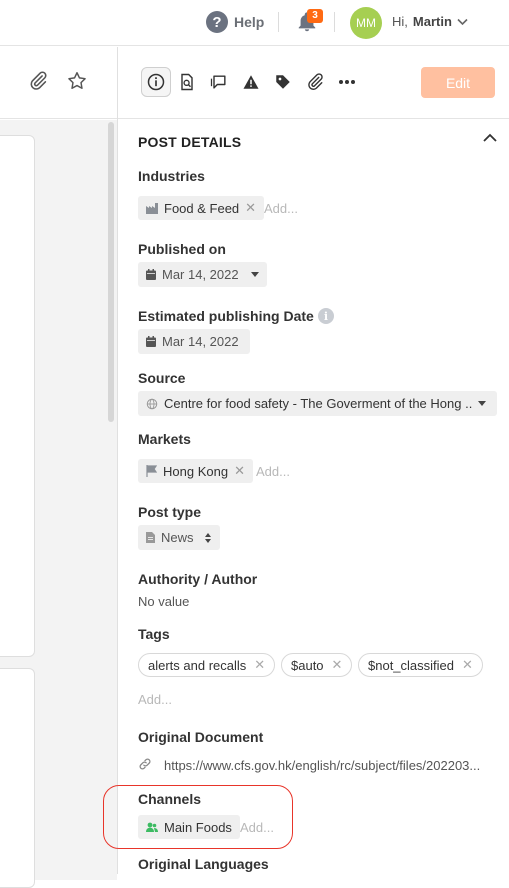 This screenshot has height=888, width=509. I want to click on help-label: Help, so click(249, 22).